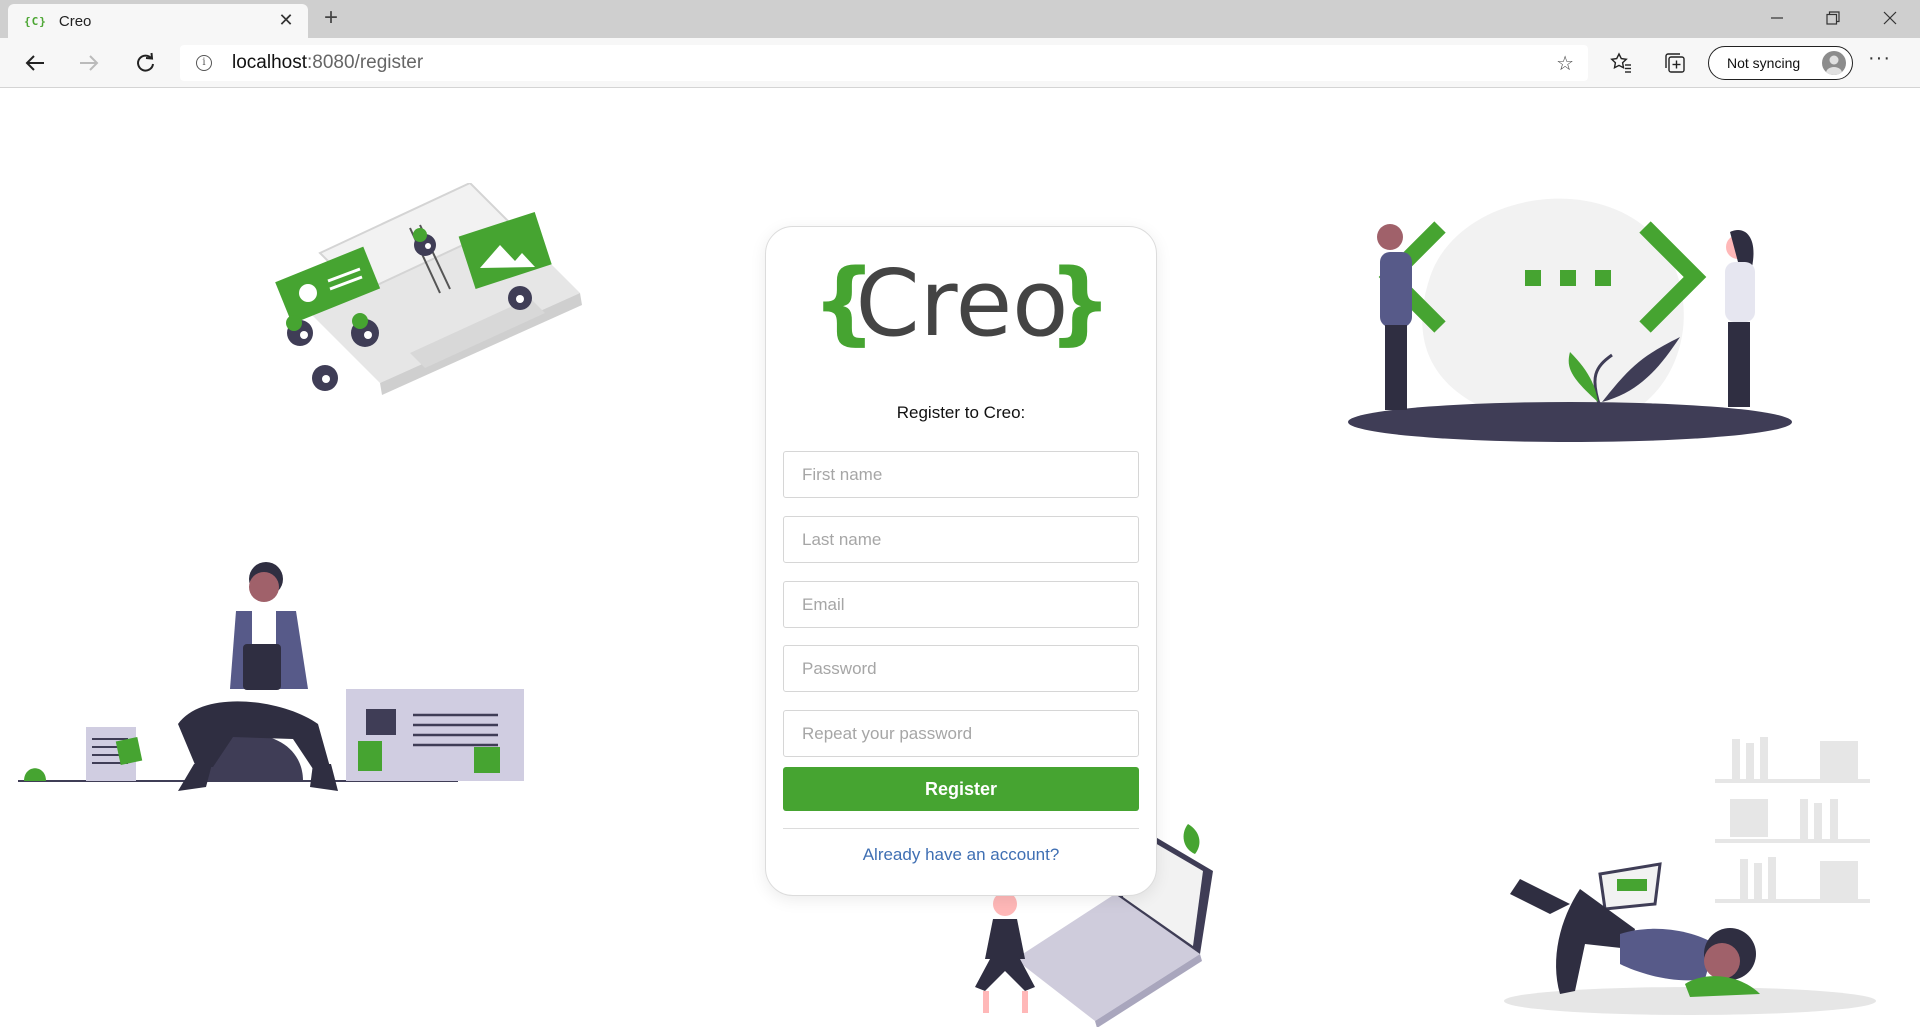  What do you see at coordinates (331, 18) in the screenshot?
I see `new-tab-icon: +` at bounding box center [331, 18].